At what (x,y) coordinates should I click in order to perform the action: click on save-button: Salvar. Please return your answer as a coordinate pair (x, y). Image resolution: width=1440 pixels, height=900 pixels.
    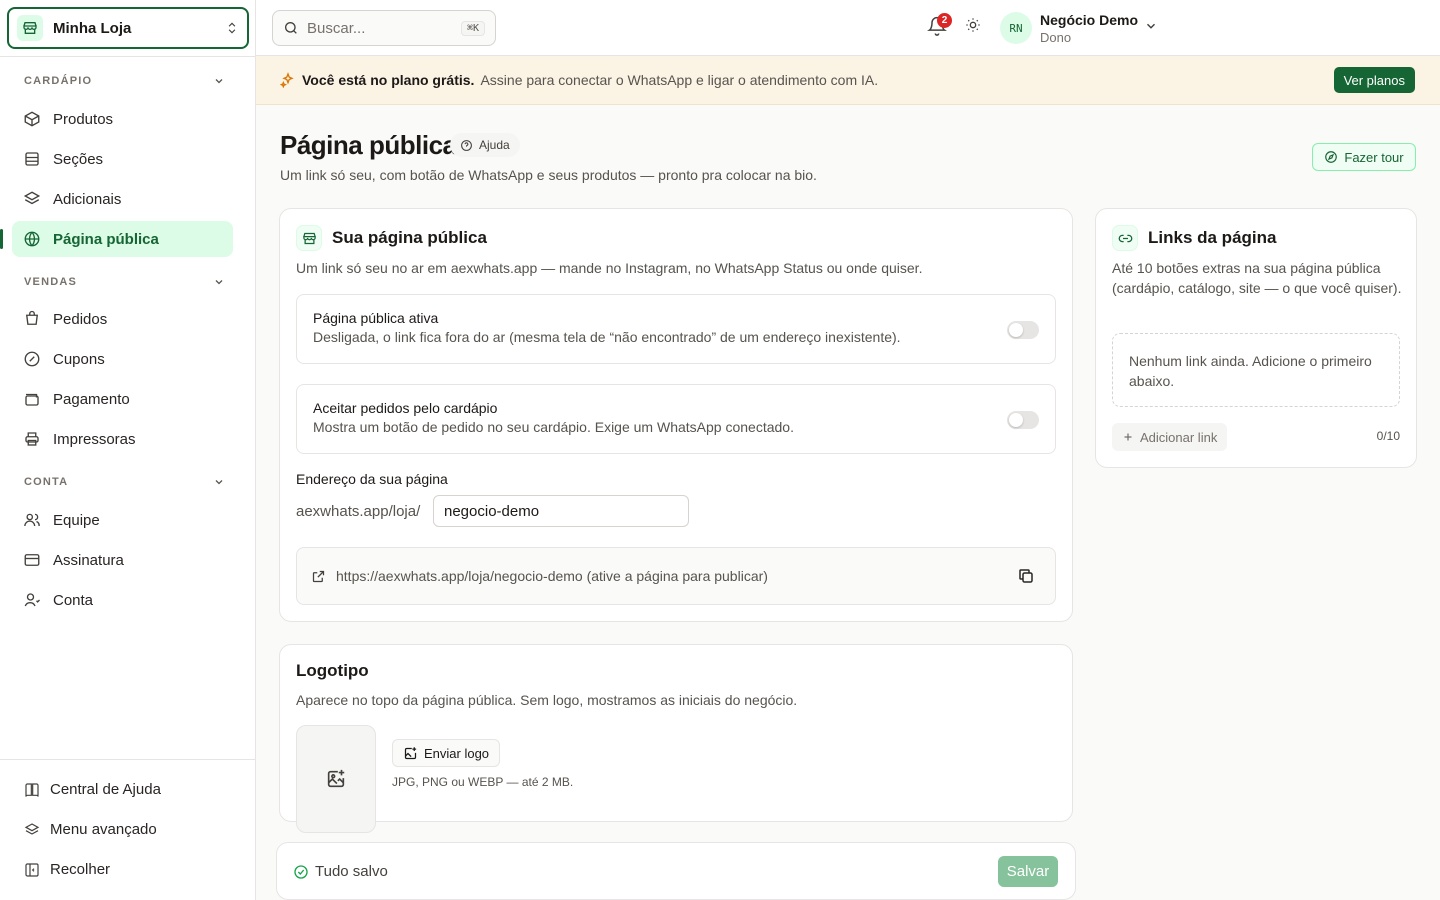
    Looking at the image, I should click on (1028, 871).